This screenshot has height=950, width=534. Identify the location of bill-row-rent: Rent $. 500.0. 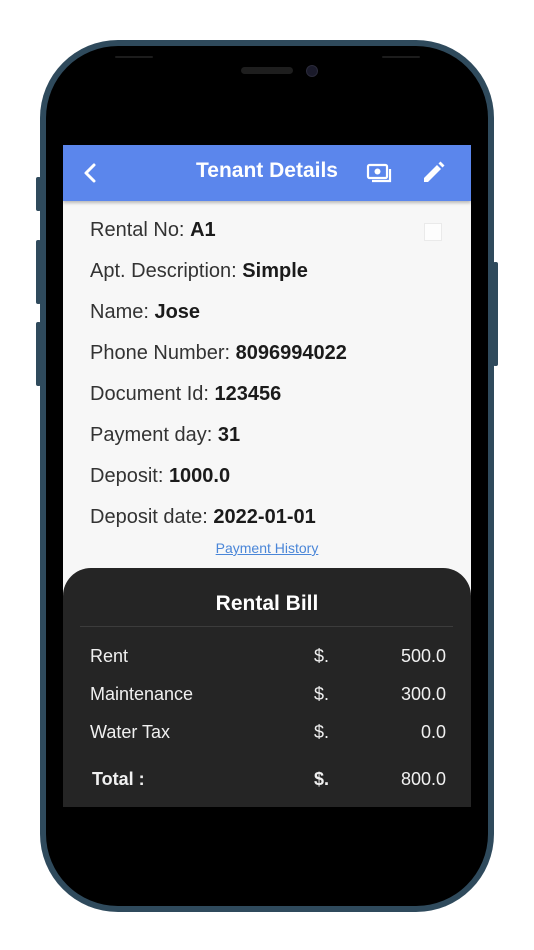
(268, 656).